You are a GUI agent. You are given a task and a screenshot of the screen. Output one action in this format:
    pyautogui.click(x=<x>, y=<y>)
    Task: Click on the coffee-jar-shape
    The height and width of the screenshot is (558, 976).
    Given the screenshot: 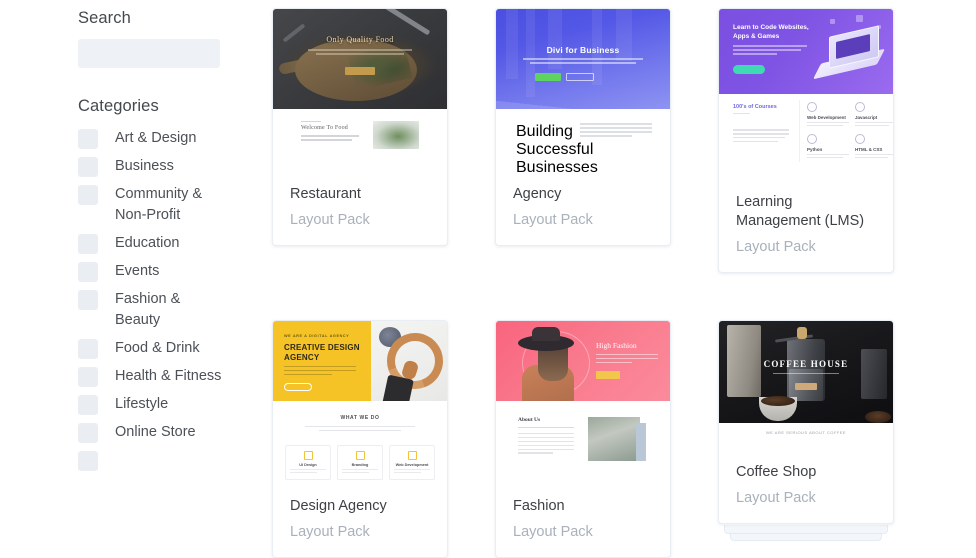 What is the action you would take?
    pyautogui.click(x=874, y=374)
    